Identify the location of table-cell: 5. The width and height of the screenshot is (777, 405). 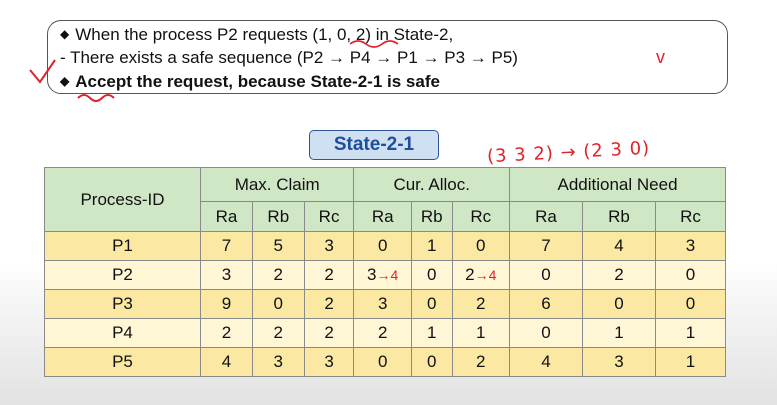
(278, 246).